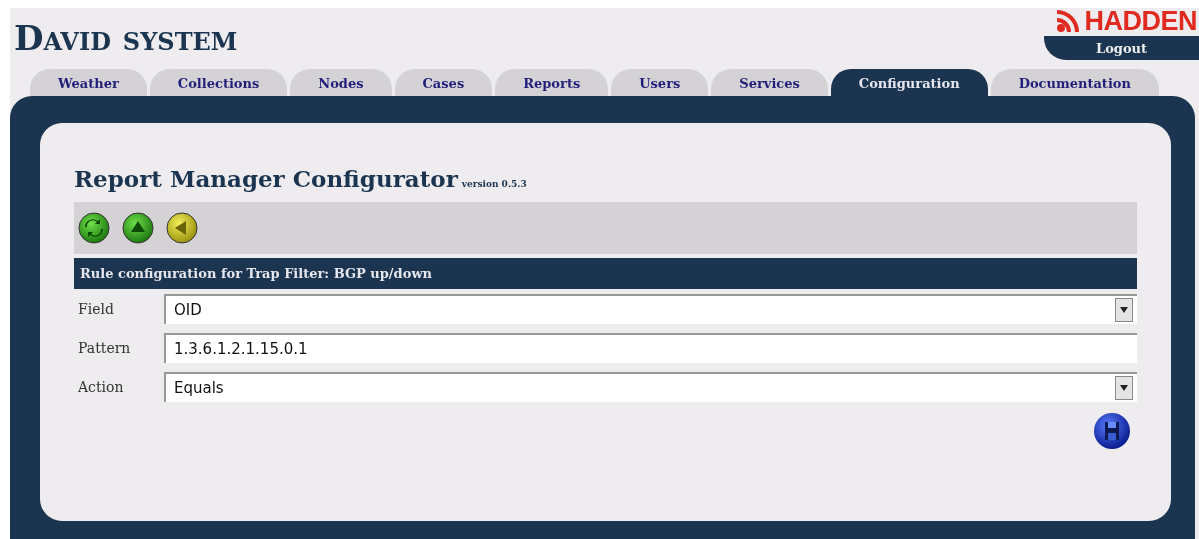 The height and width of the screenshot is (539, 1199). Describe the element at coordinates (94, 228) in the screenshot. I see `refresh-icon` at that location.